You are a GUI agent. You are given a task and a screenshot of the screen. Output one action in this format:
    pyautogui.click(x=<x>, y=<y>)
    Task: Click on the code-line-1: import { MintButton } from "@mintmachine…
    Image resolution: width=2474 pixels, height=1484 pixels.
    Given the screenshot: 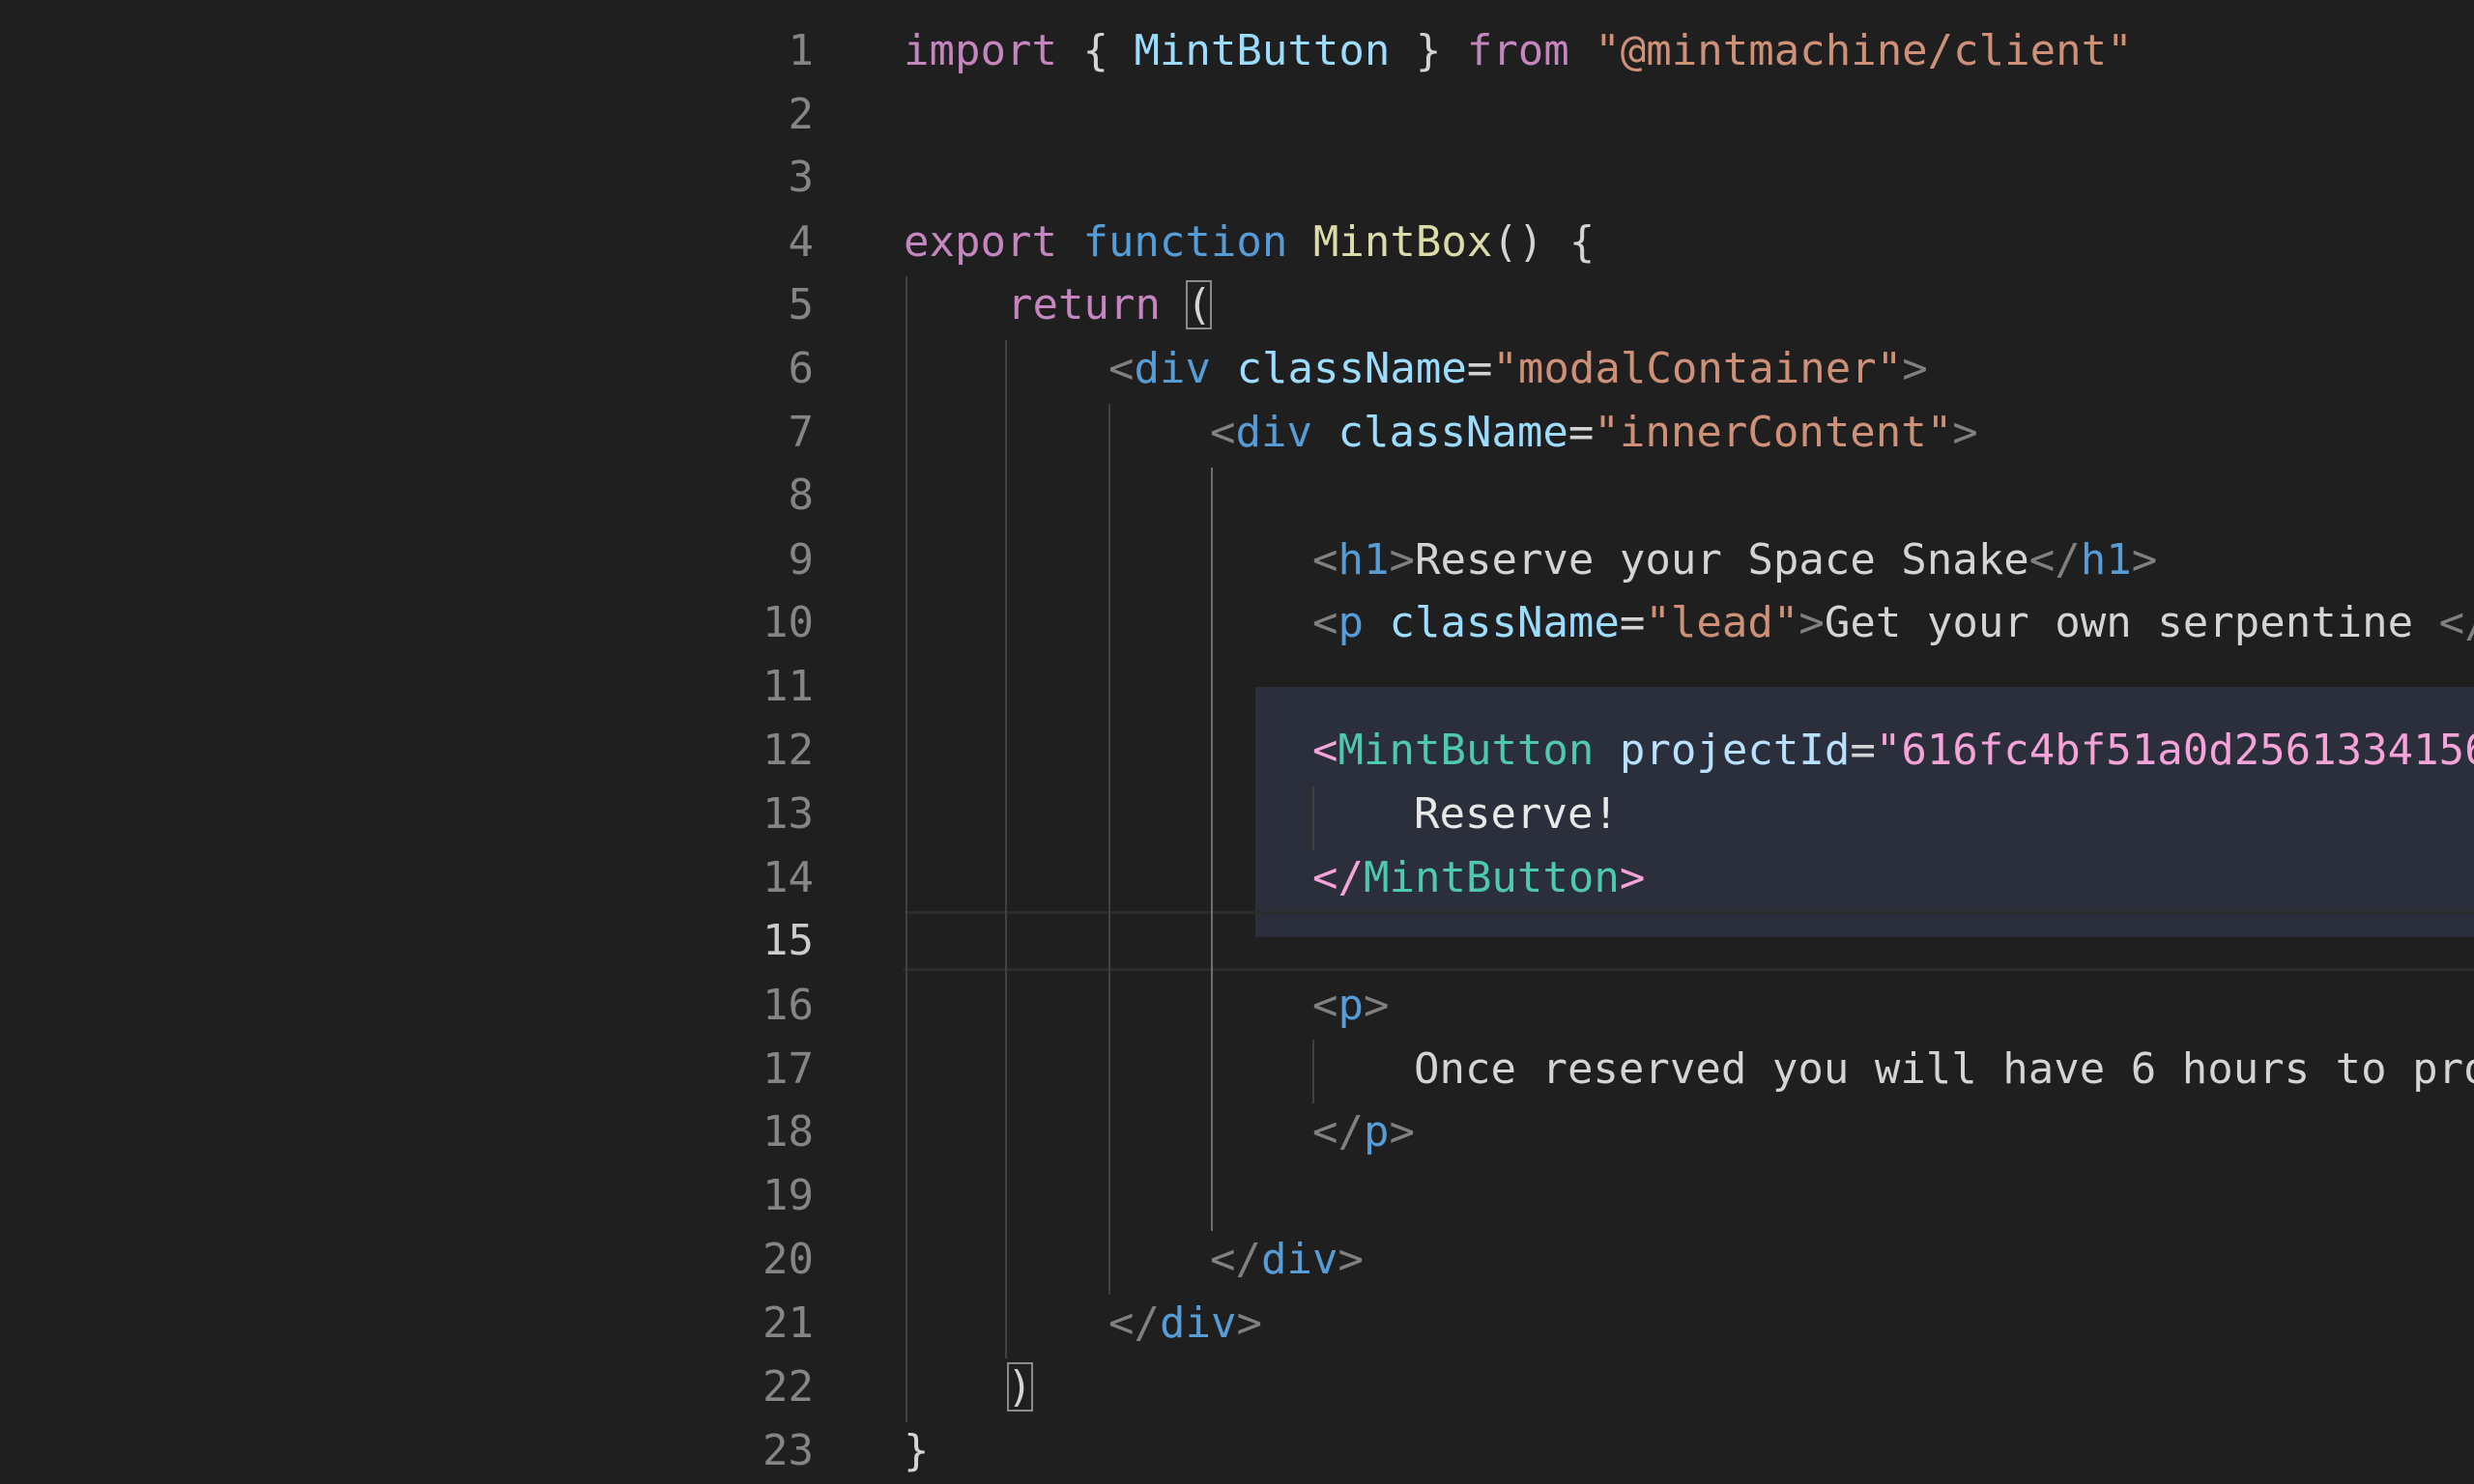 What is the action you would take?
    pyautogui.click(x=1519, y=51)
    